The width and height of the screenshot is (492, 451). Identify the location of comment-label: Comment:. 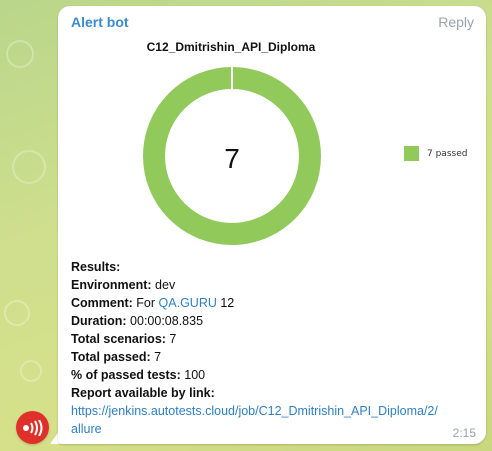
(102, 303).